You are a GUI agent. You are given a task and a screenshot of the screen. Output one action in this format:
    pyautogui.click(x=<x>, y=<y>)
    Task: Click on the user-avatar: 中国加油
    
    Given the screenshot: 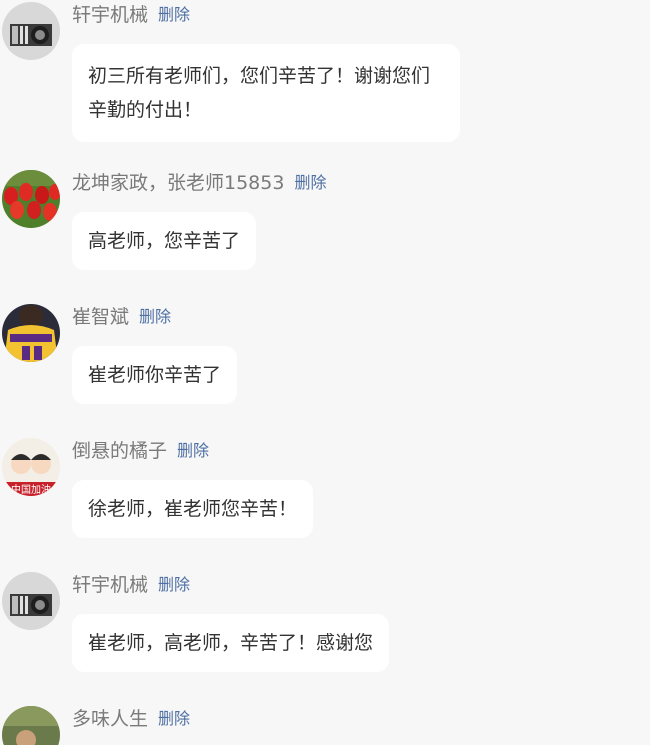 What is the action you would take?
    pyautogui.click(x=31, y=467)
    